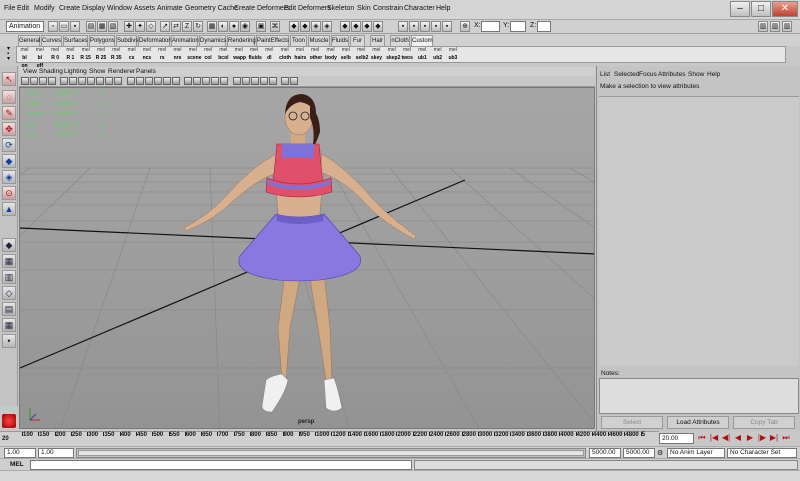 The height and width of the screenshot is (481, 800). What do you see at coordinates (676, 438) in the screenshot?
I see `current-frame-field: 20.00` at bounding box center [676, 438].